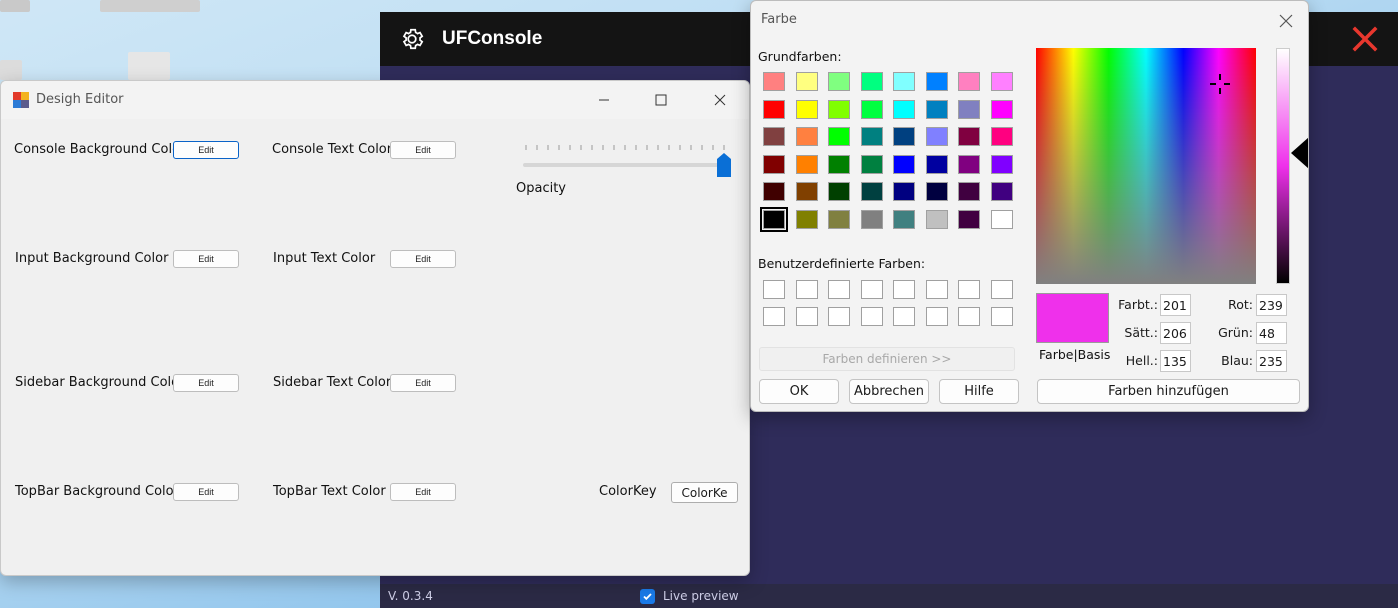  What do you see at coordinates (1168, 391) in the screenshot?
I see `add-colors-button: Farben hinzufügen` at bounding box center [1168, 391].